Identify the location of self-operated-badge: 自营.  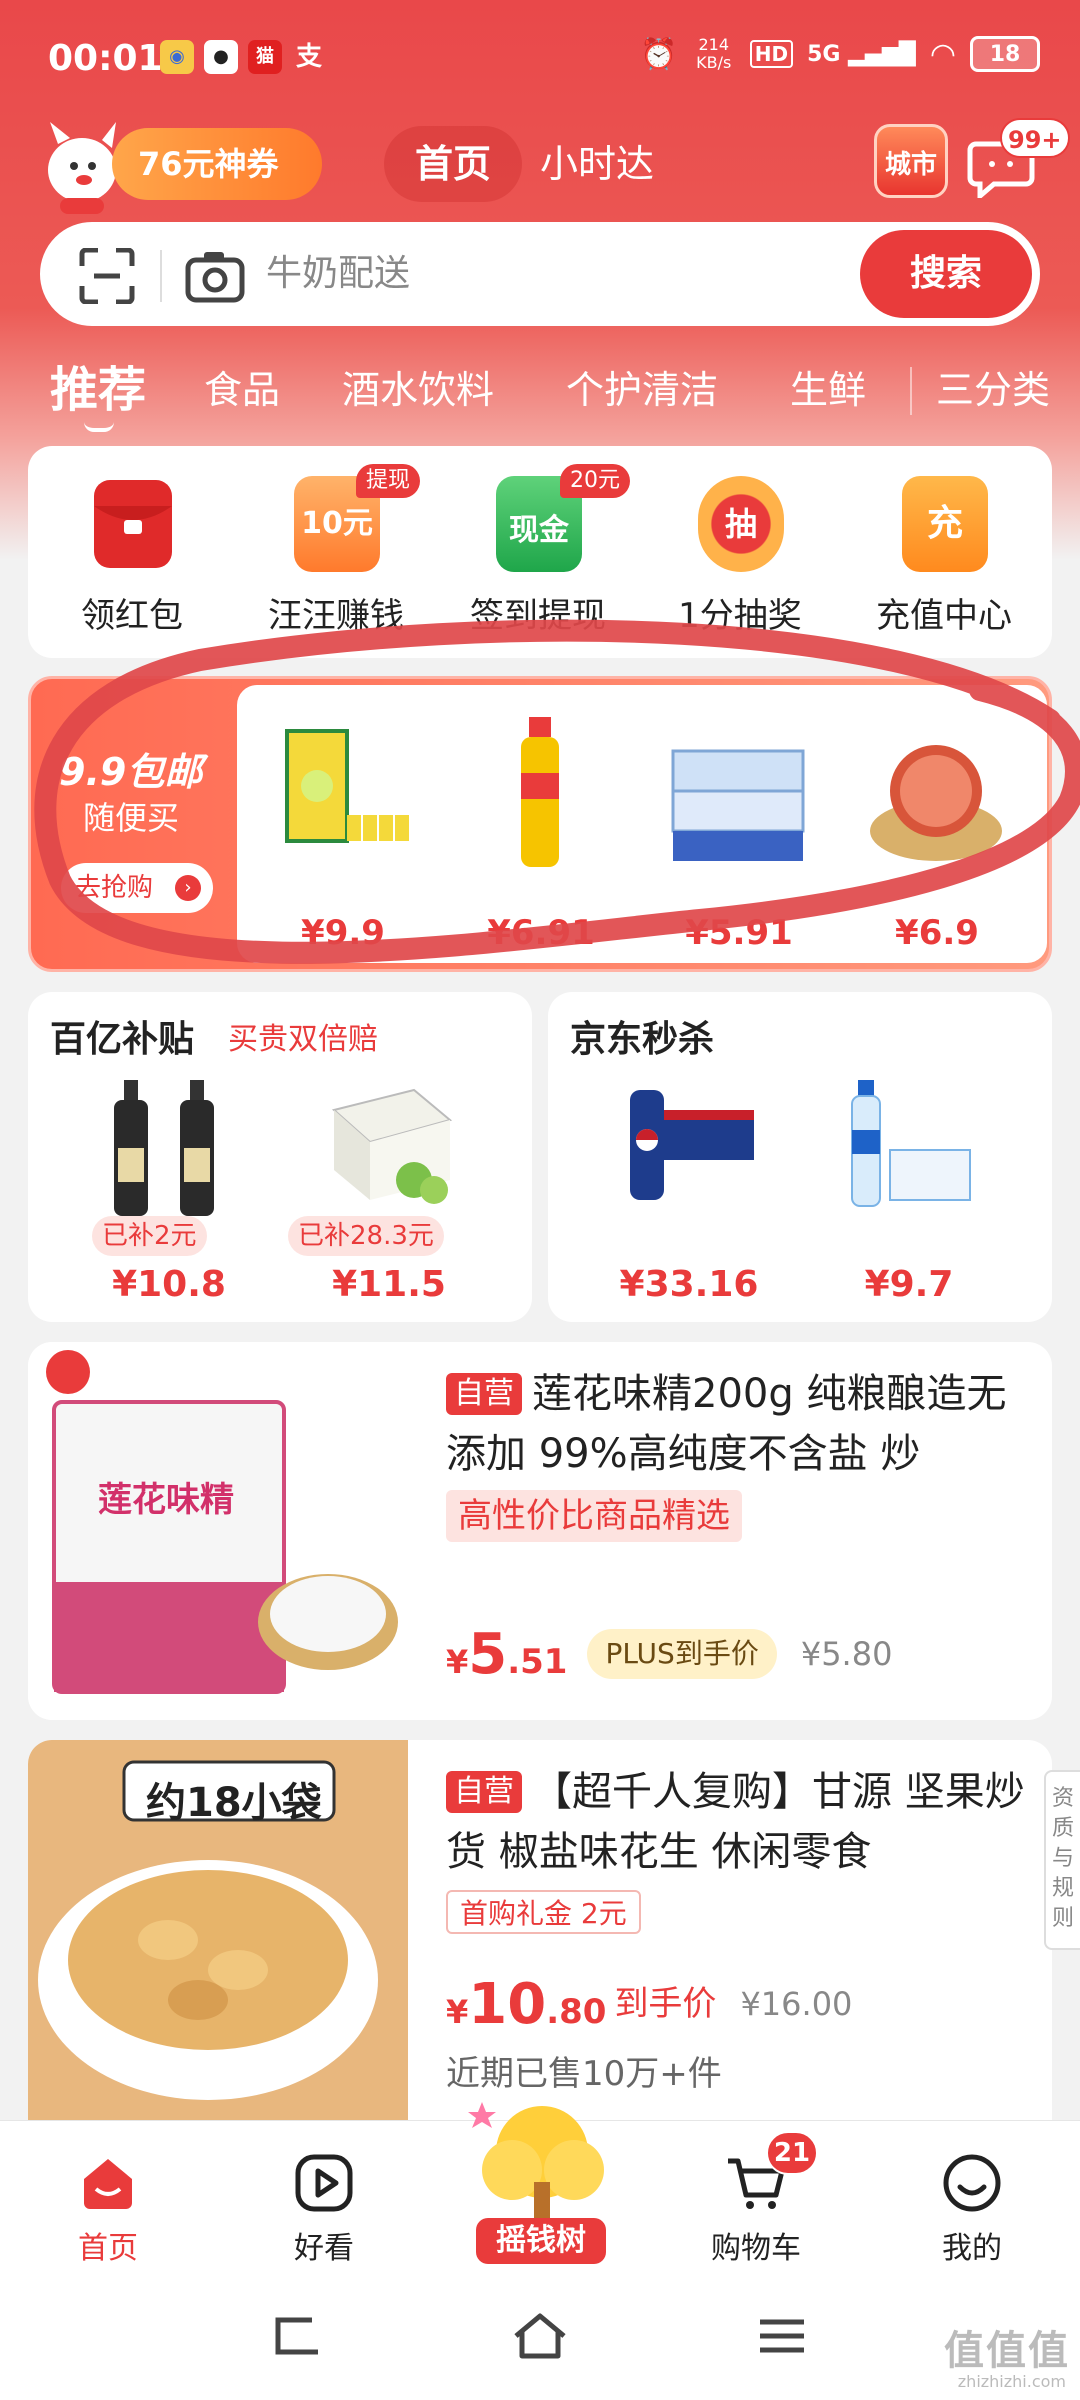
(484, 1792).